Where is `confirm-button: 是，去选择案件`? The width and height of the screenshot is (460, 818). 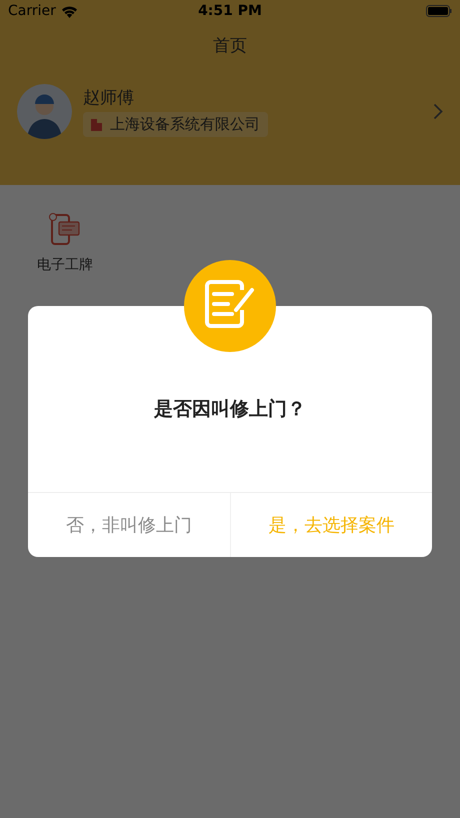
confirm-button: 是，去选择案件 is located at coordinates (331, 525).